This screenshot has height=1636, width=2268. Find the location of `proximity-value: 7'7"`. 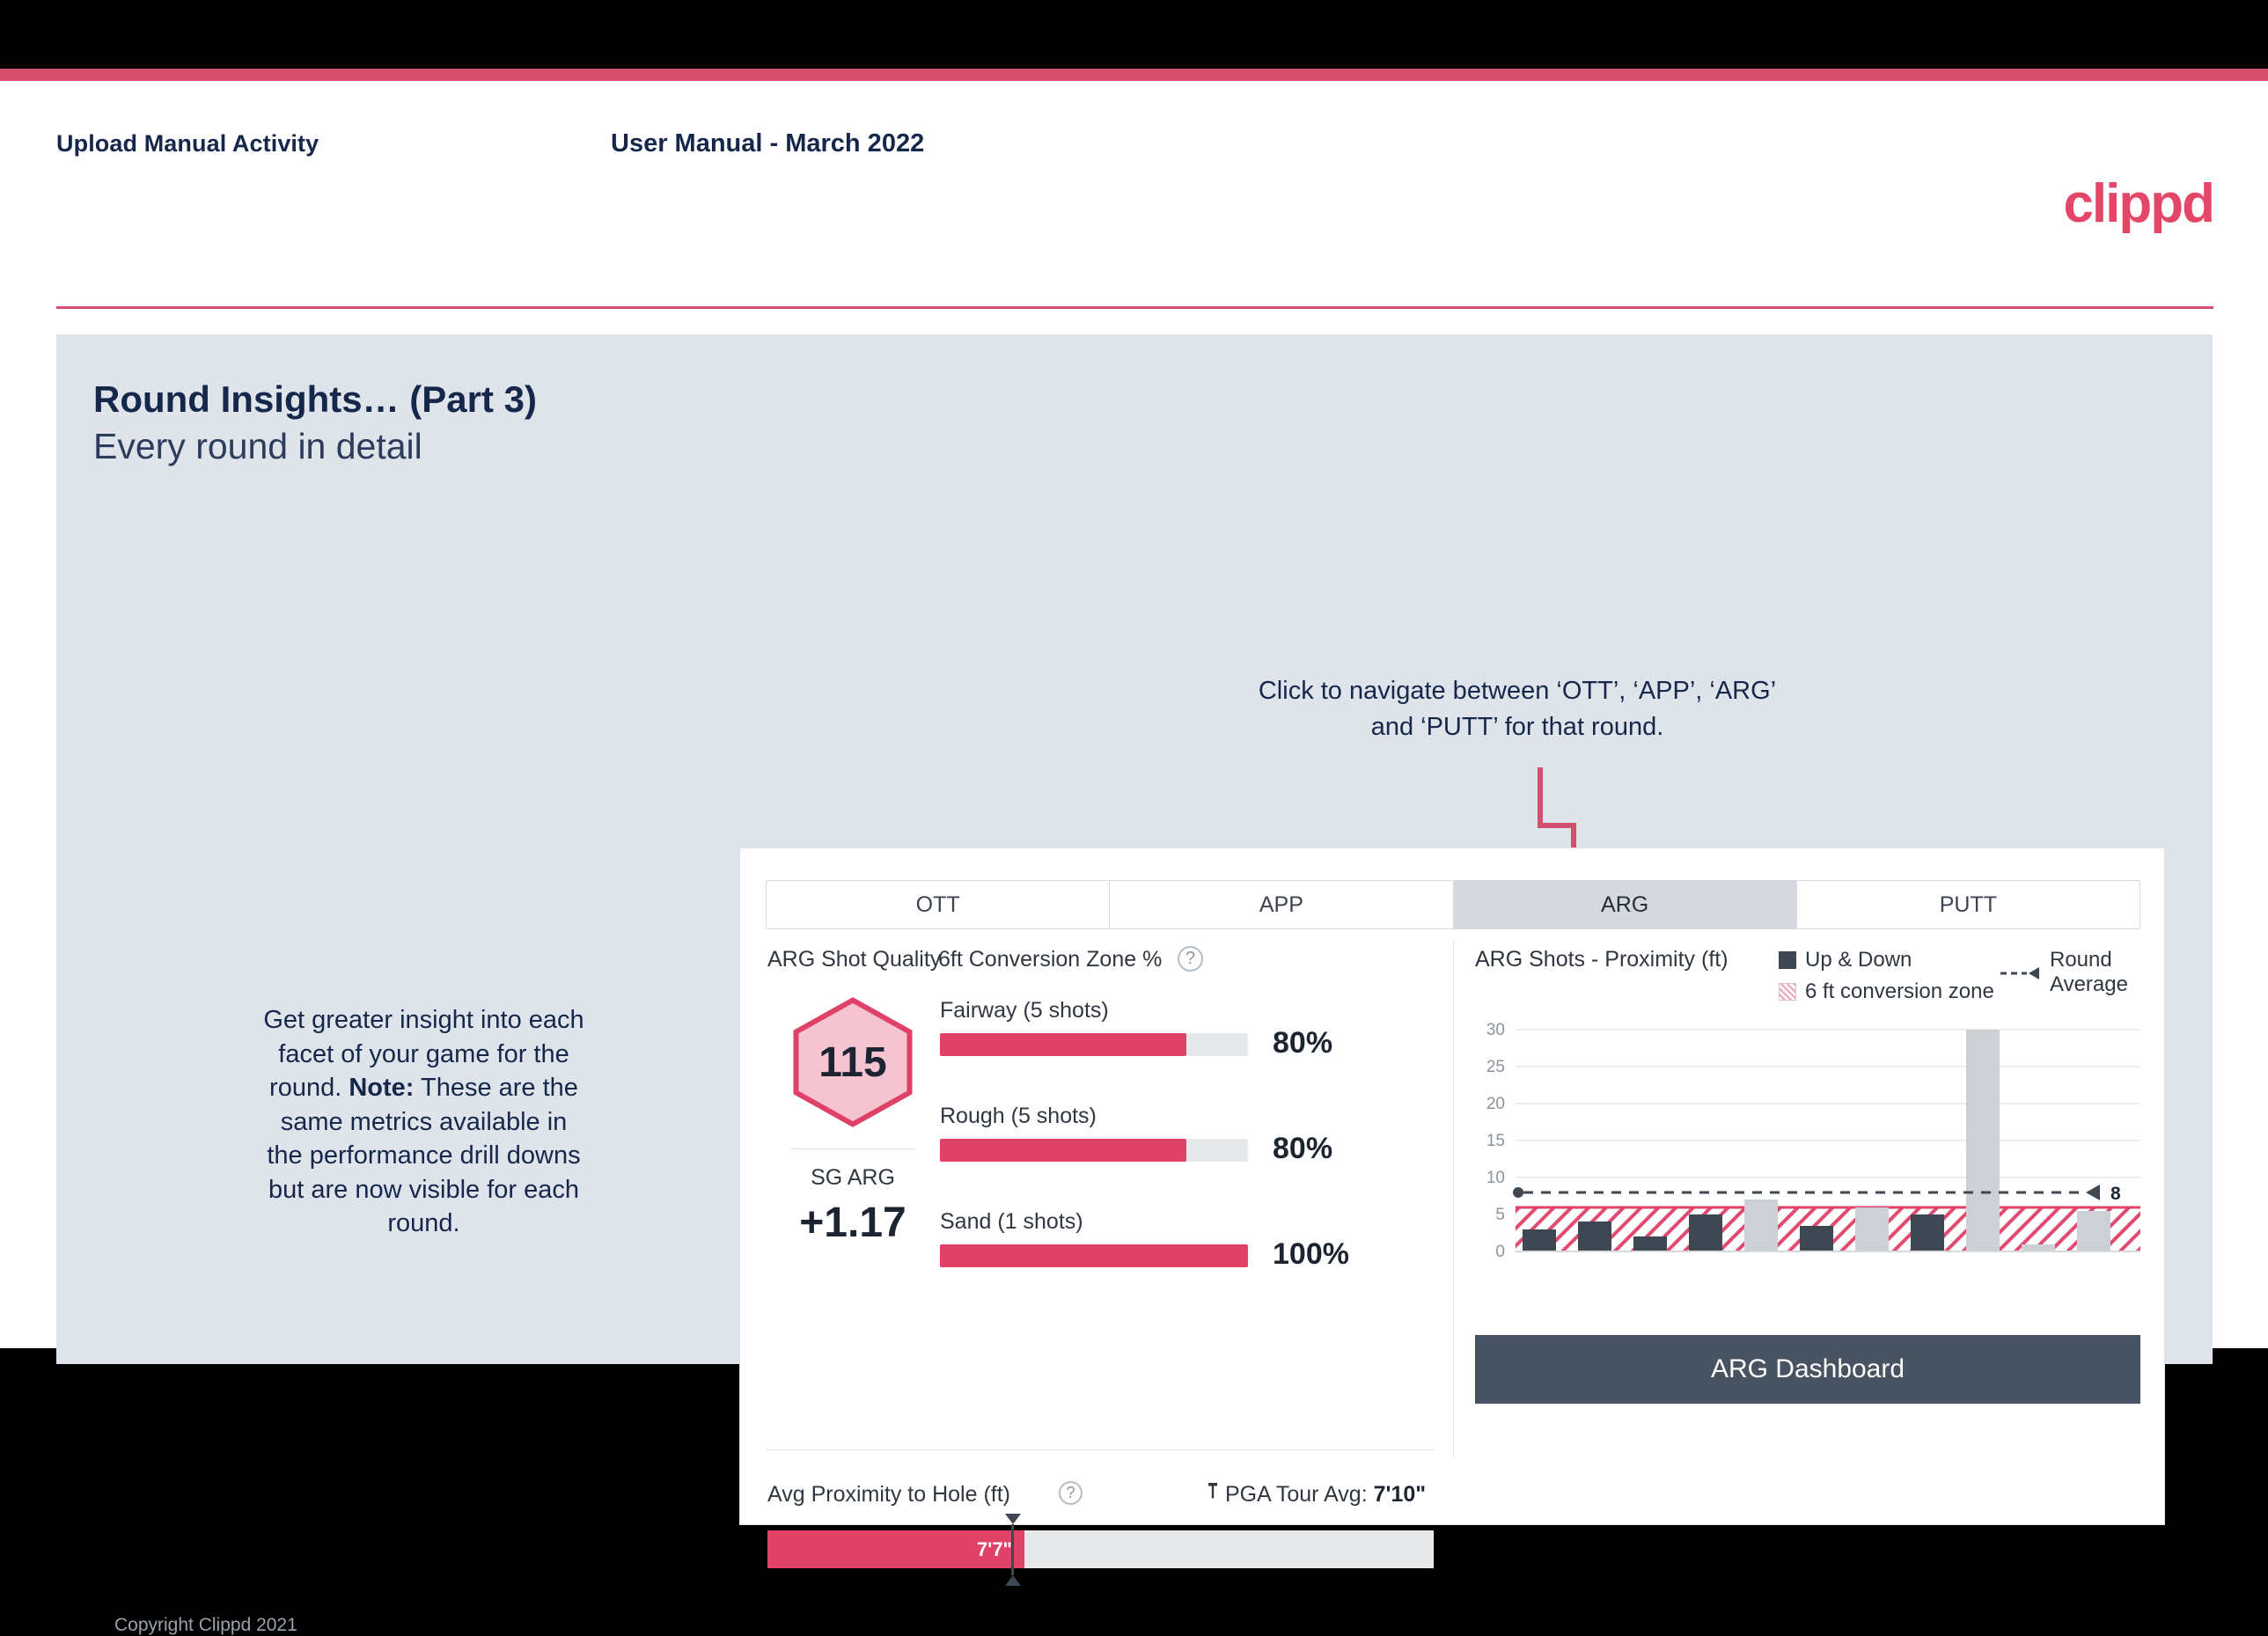

proximity-value: 7'7" is located at coordinates (994, 1548).